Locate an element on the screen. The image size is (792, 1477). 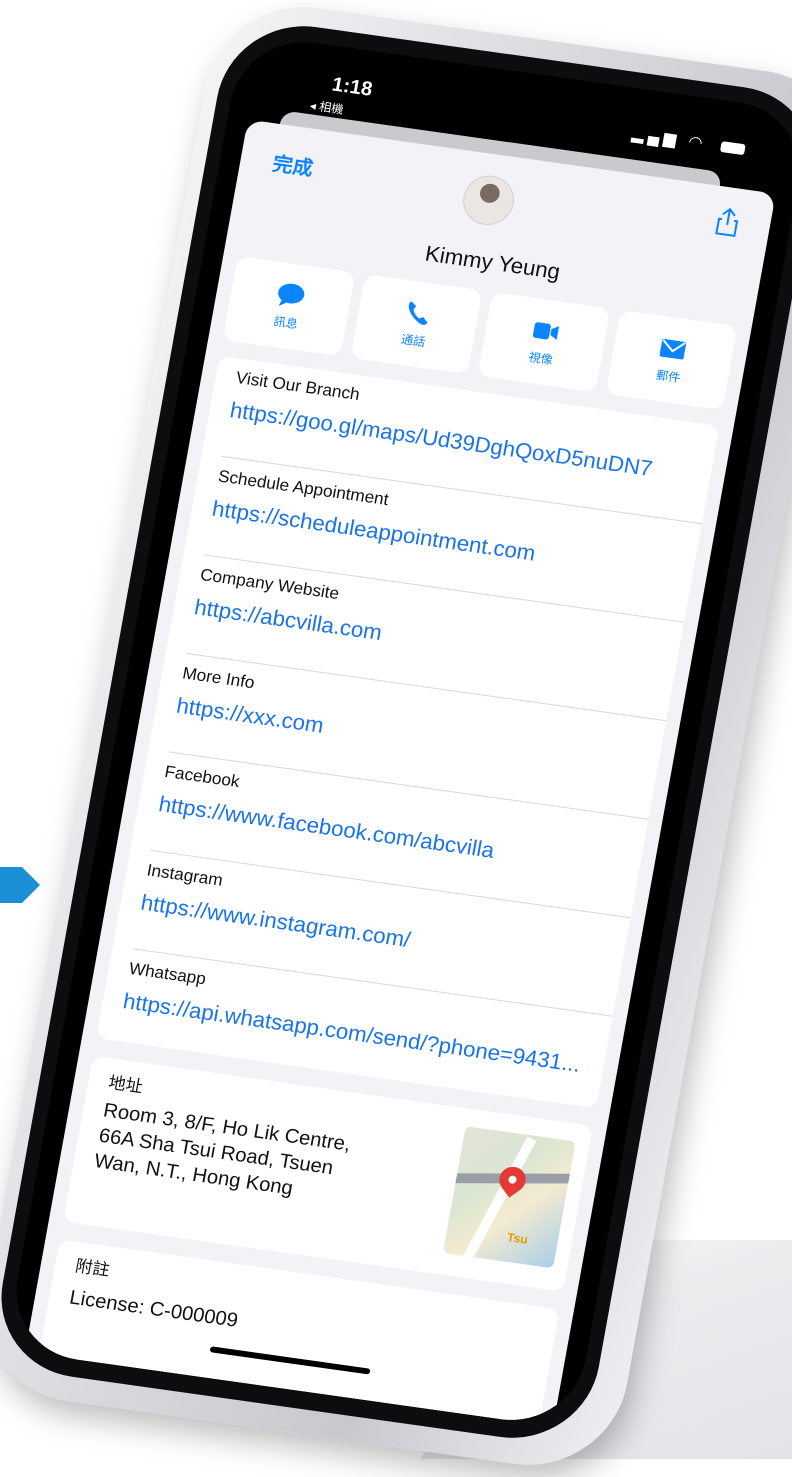
wifi-icon: ◠ is located at coordinates (697, 143).